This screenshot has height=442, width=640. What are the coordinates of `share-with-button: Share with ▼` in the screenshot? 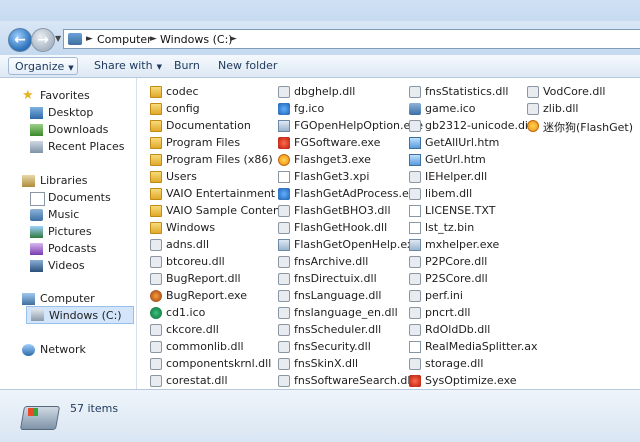 It's located at (128, 66).